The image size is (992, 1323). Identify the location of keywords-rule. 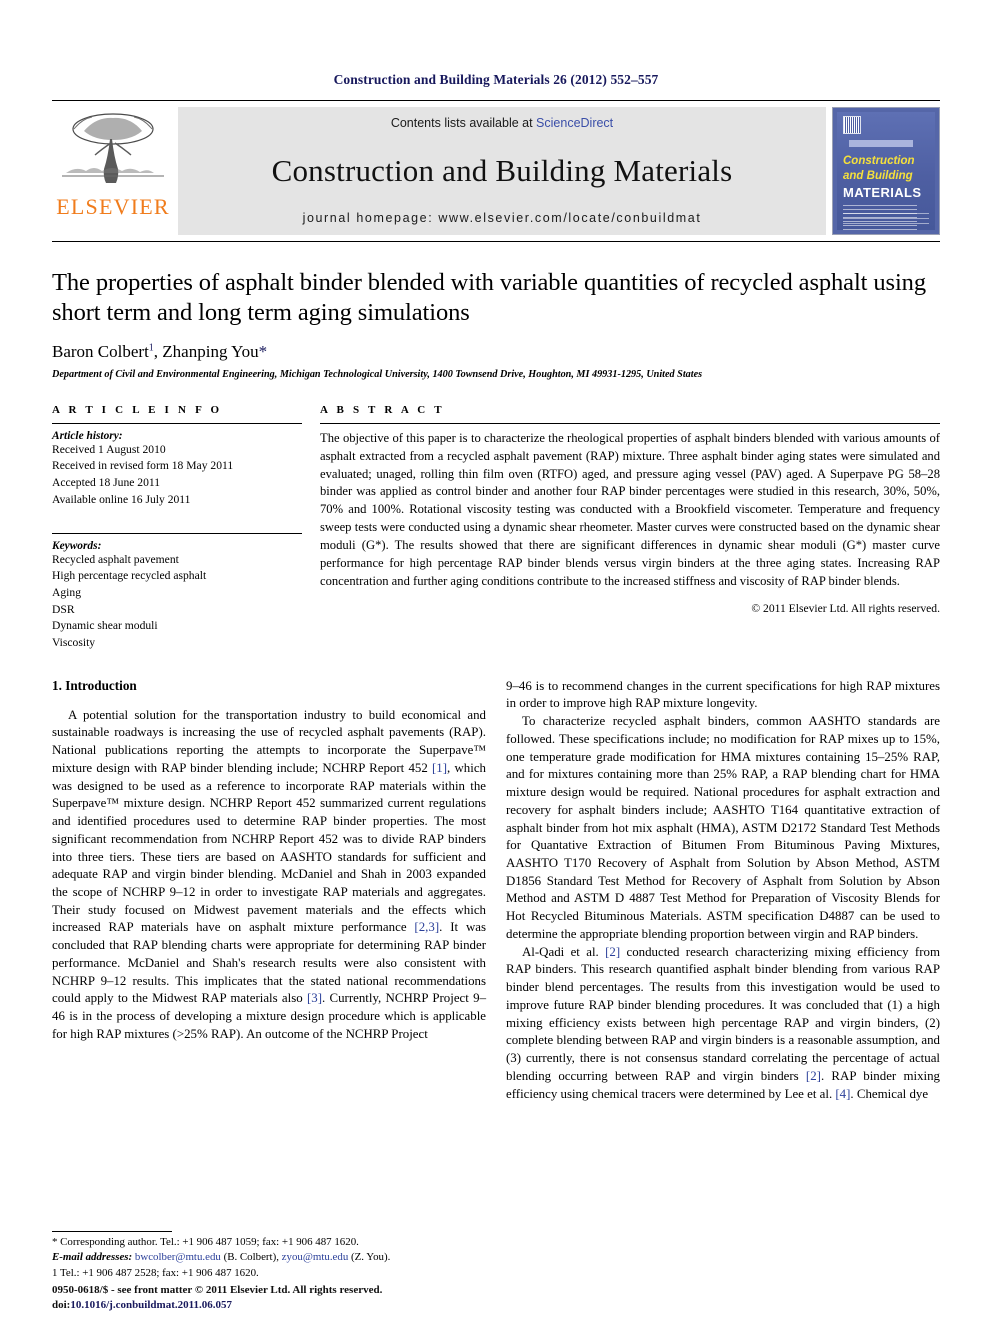
(177, 533).